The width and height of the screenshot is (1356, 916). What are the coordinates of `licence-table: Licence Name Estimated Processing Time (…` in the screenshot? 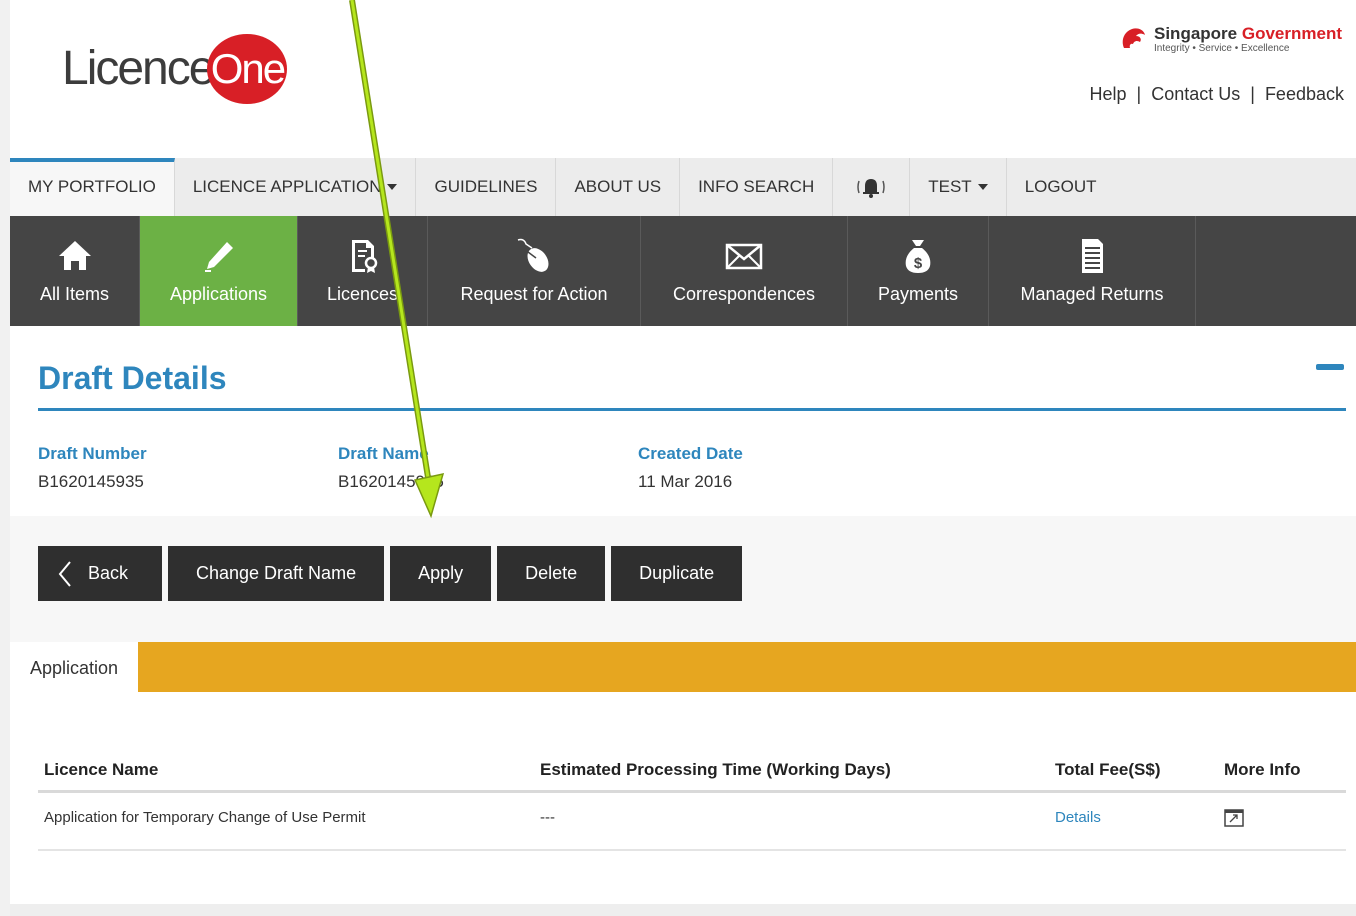 It's located at (692, 799).